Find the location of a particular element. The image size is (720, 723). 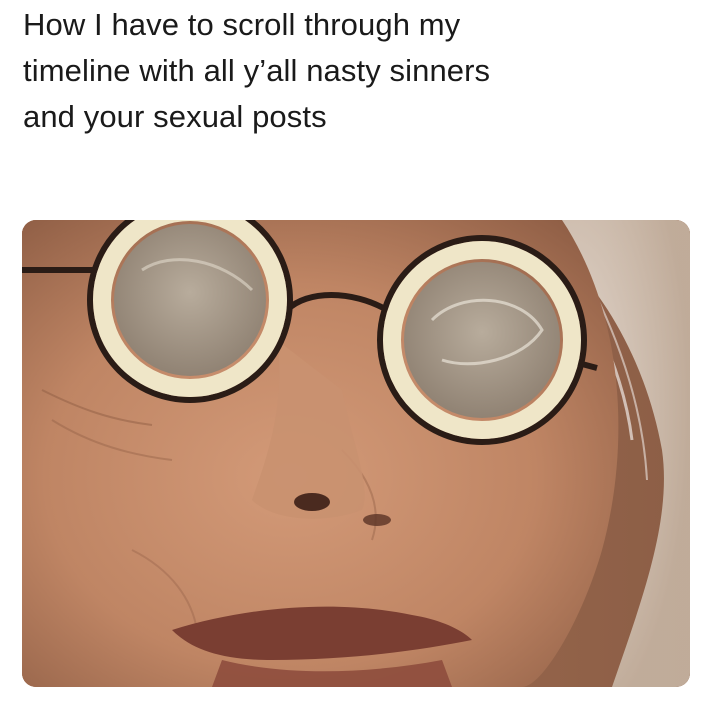

nostril-left is located at coordinates (312, 502).